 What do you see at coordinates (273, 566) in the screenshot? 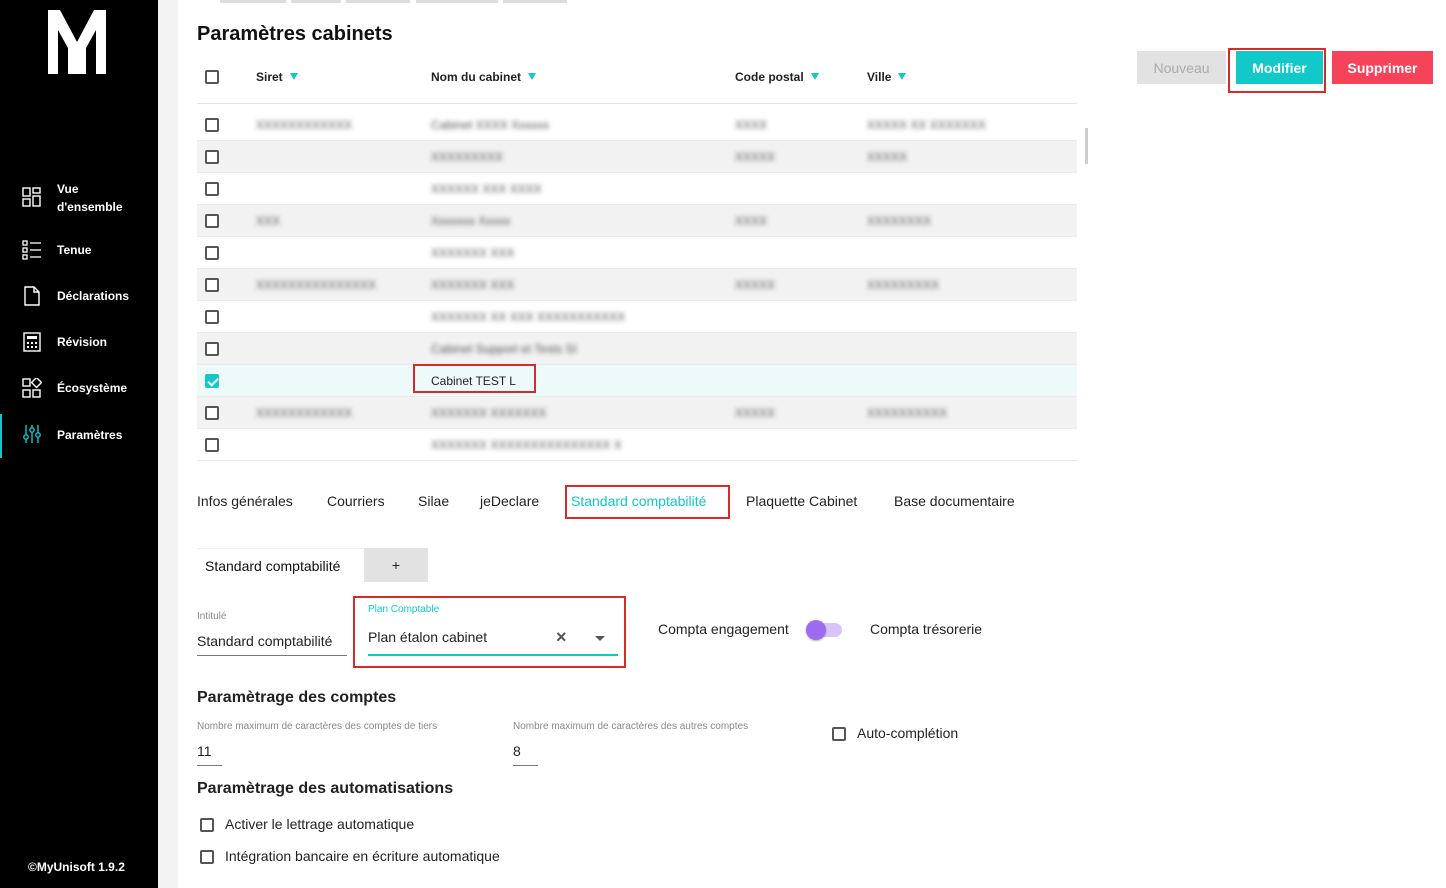
I see `subtab-standard-label: Standard comptabilité` at bounding box center [273, 566].